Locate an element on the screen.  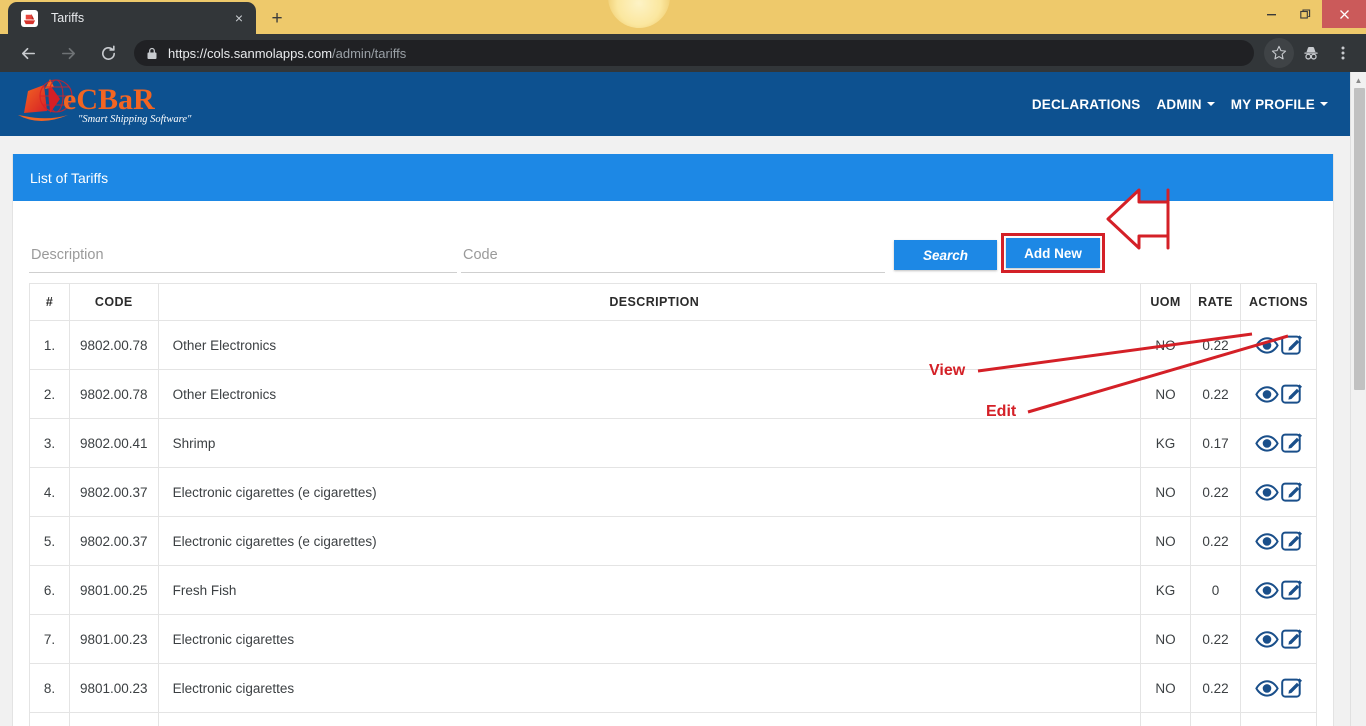
minimize-icon is located at coordinates (1271, 14).